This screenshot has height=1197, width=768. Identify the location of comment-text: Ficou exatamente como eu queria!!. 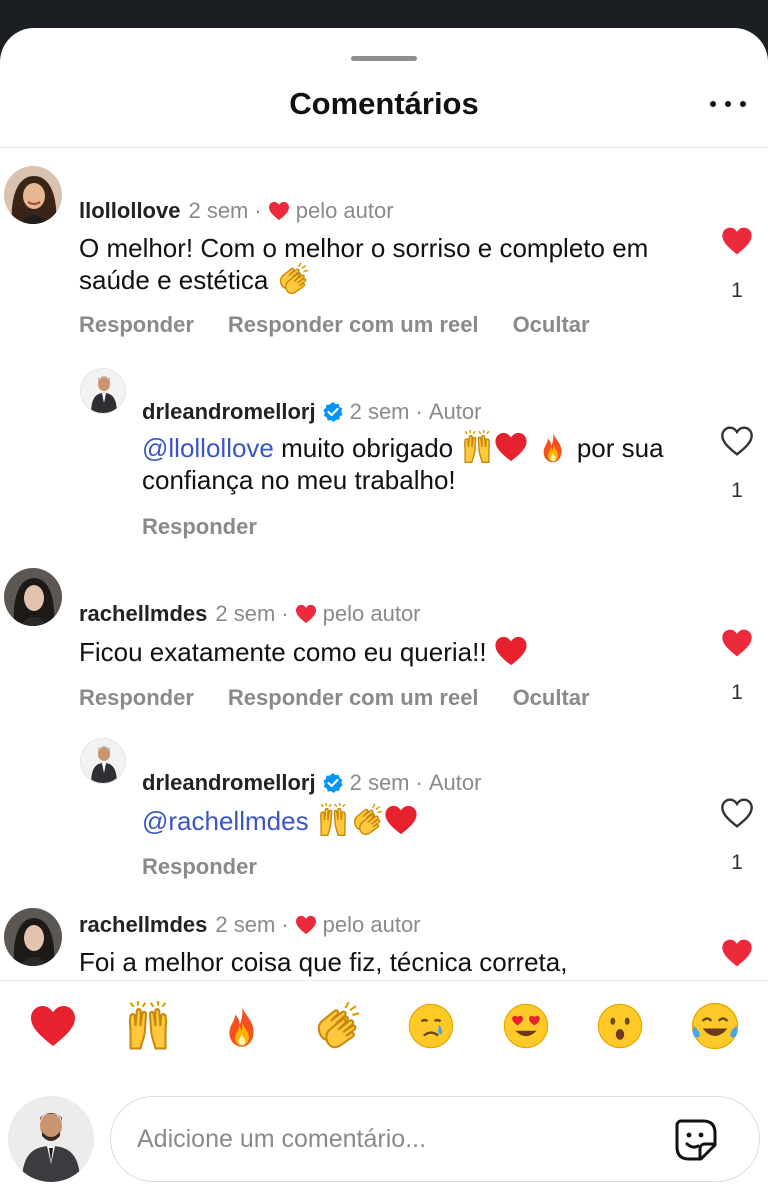
(379, 652).